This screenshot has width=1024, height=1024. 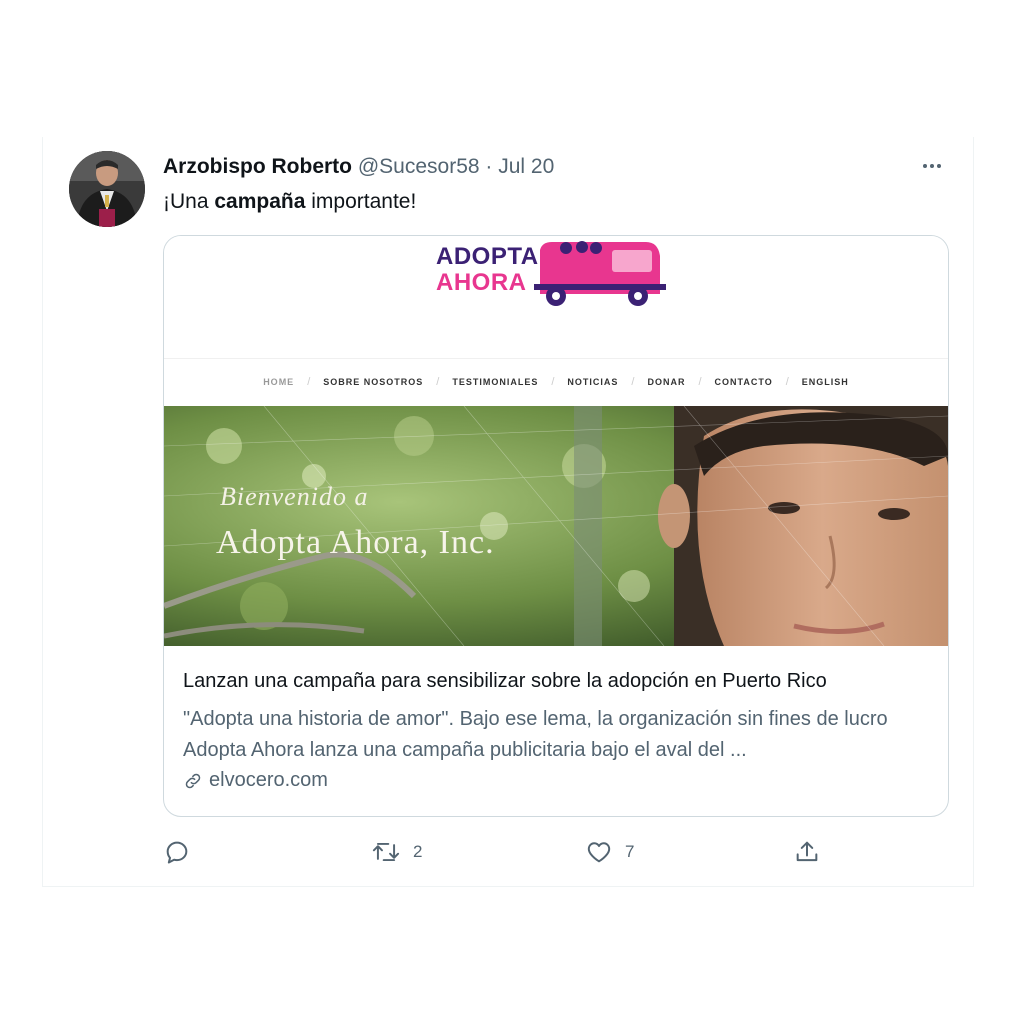 What do you see at coordinates (743, 382) in the screenshot?
I see `nav-contacto: CONTACTO` at bounding box center [743, 382].